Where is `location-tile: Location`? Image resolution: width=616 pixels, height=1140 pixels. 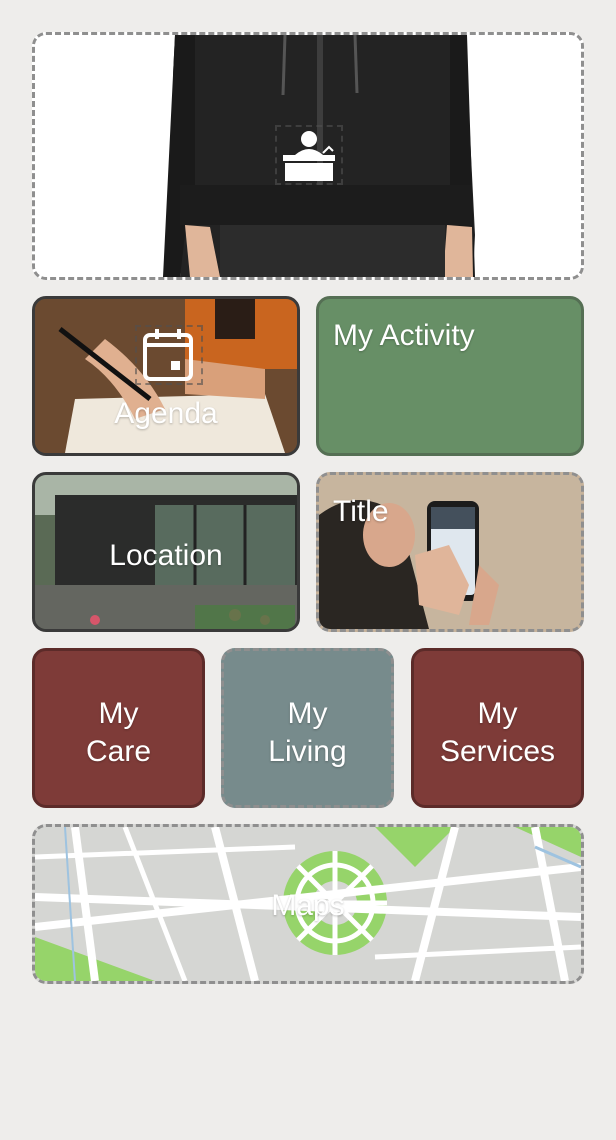
location-tile: Location is located at coordinates (166, 552).